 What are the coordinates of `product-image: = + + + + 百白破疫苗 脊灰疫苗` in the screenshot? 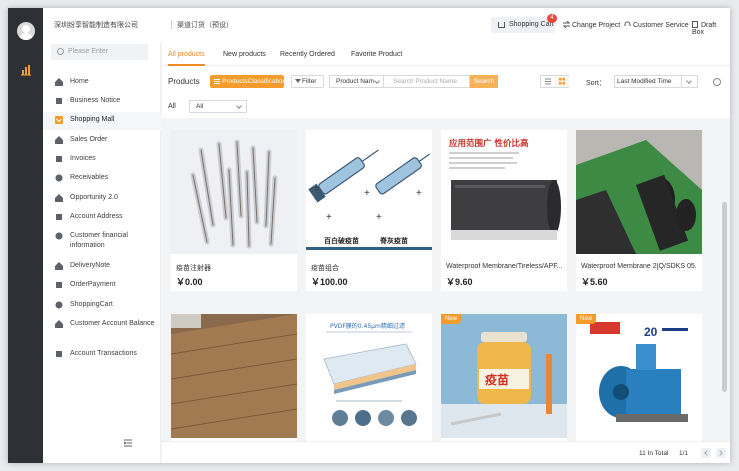 It's located at (369, 192).